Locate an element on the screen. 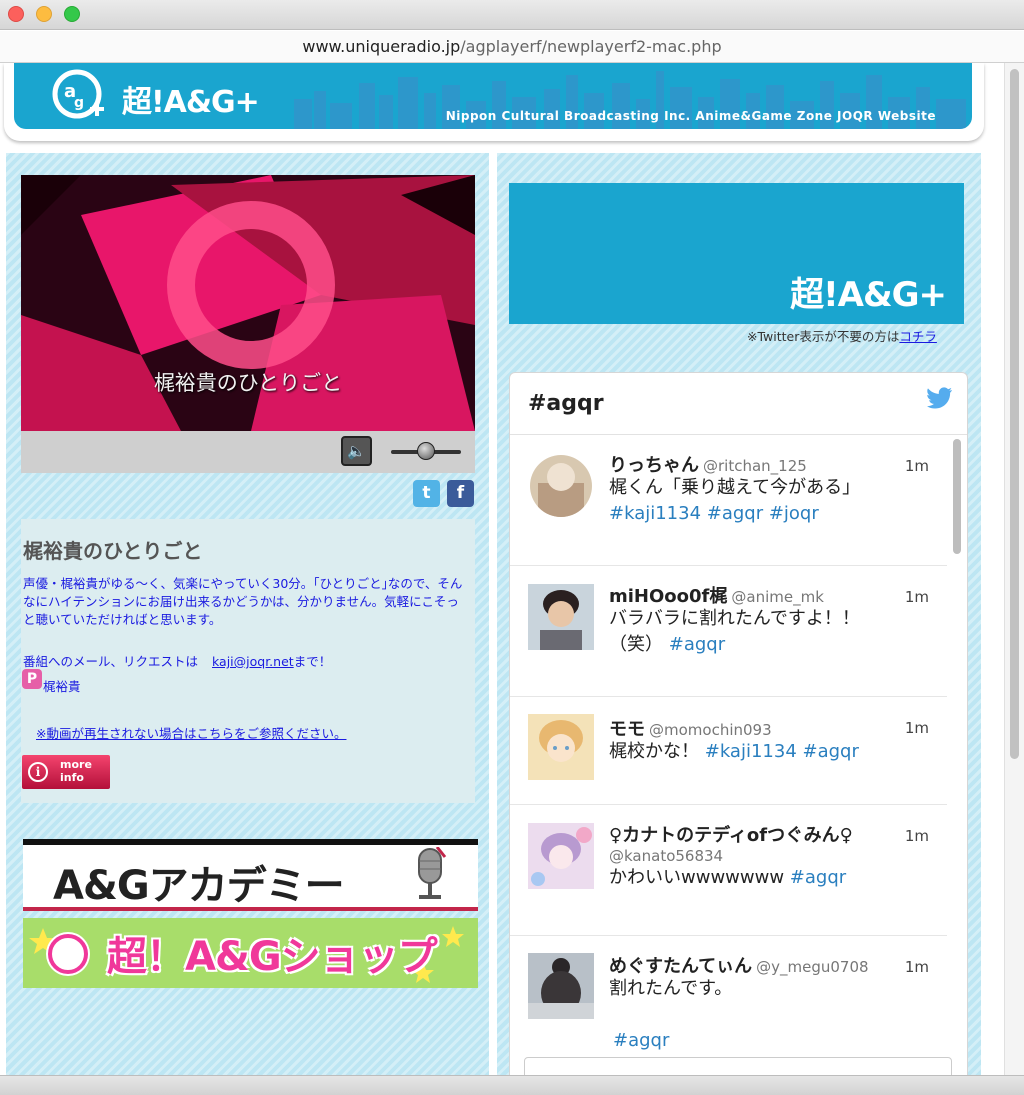 The height and width of the screenshot is (1095, 1024). mute-button: 🔈 is located at coordinates (356, 451).